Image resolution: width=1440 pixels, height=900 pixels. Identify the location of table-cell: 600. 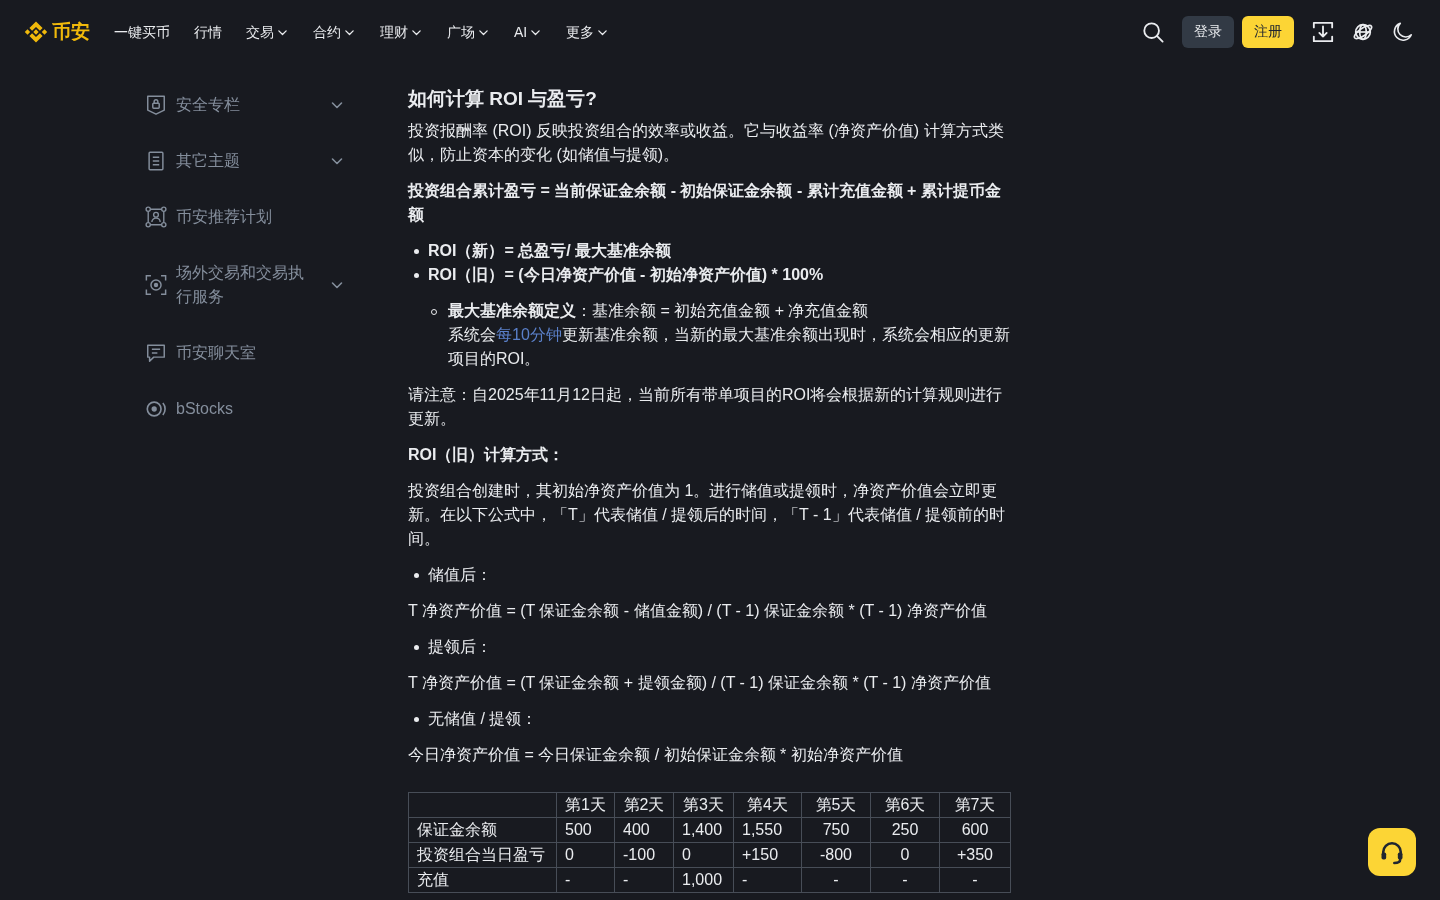
(975, 830).